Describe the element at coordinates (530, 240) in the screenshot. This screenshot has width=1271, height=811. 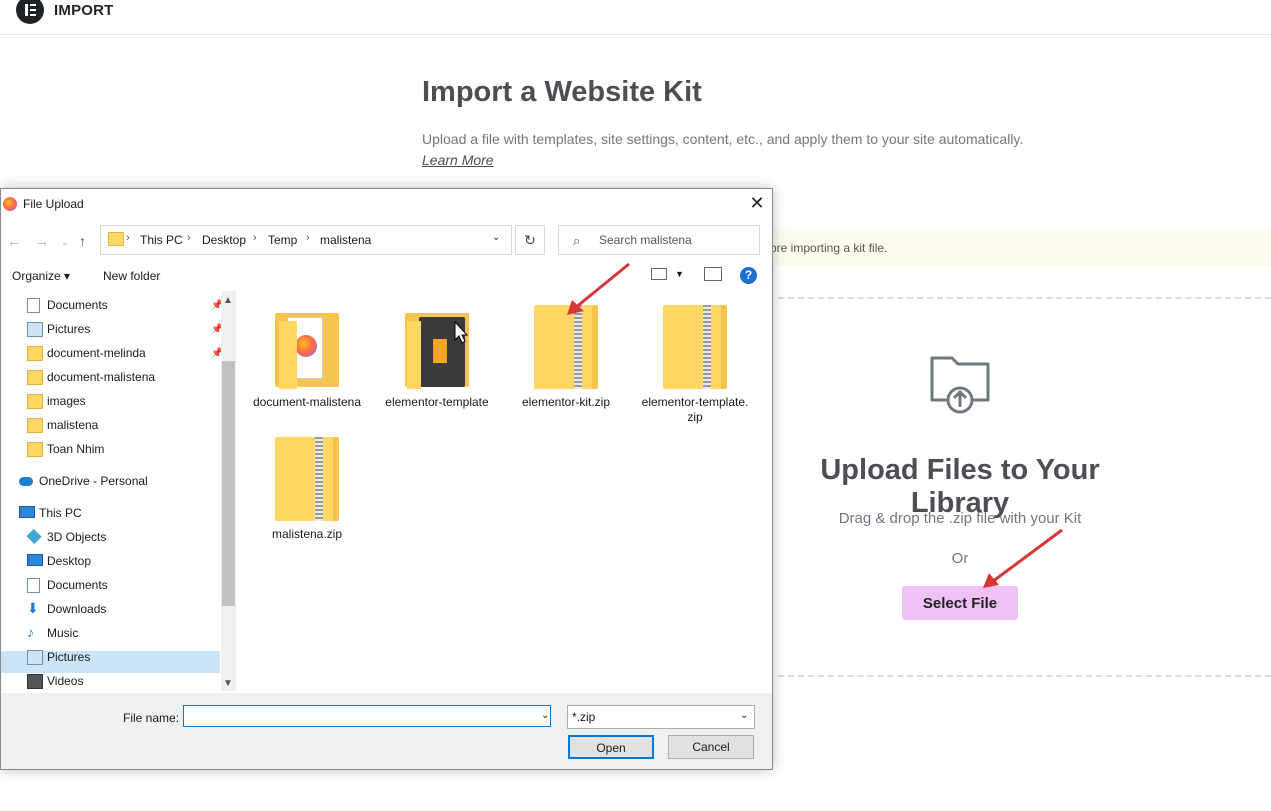
I see `refresh-icon: ↻` at that location.